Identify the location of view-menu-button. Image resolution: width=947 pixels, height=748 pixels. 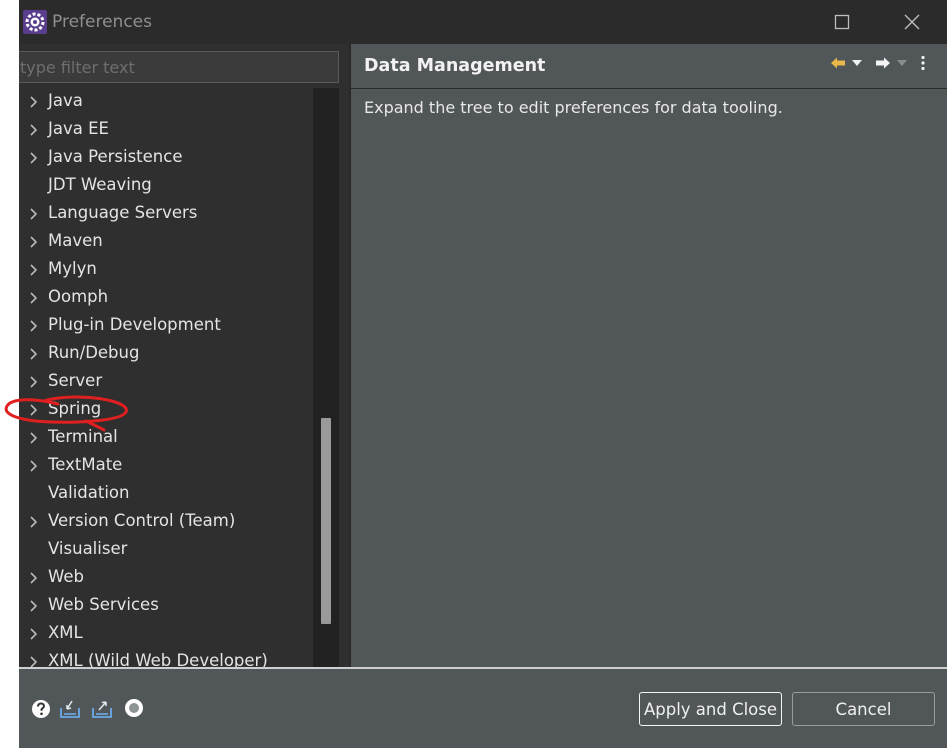
(923, 63).